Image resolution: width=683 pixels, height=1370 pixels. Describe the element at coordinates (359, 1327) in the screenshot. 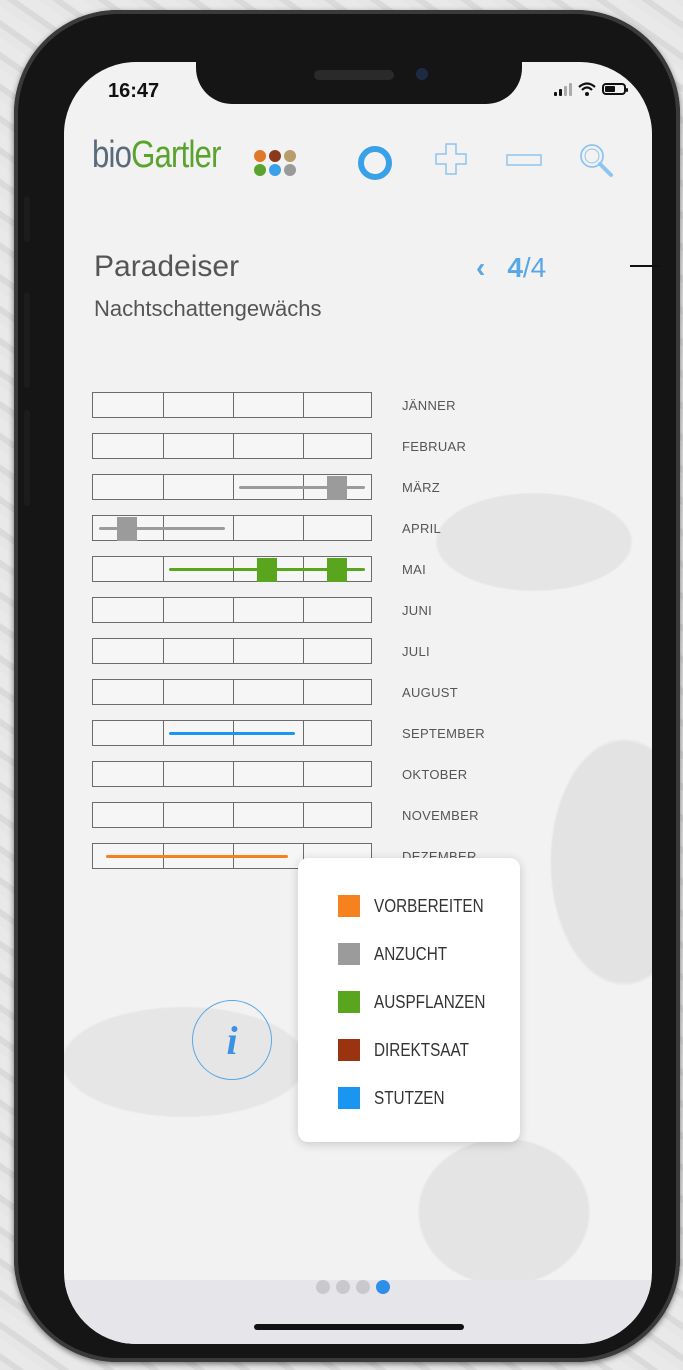

I see `home-indicator` at that location.